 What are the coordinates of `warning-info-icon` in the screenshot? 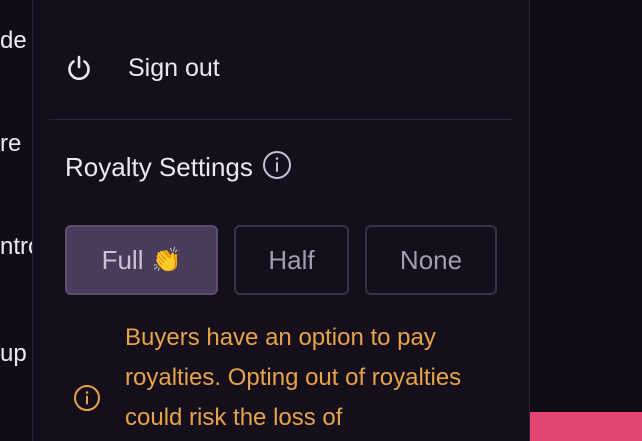 It's located at (87, 398).